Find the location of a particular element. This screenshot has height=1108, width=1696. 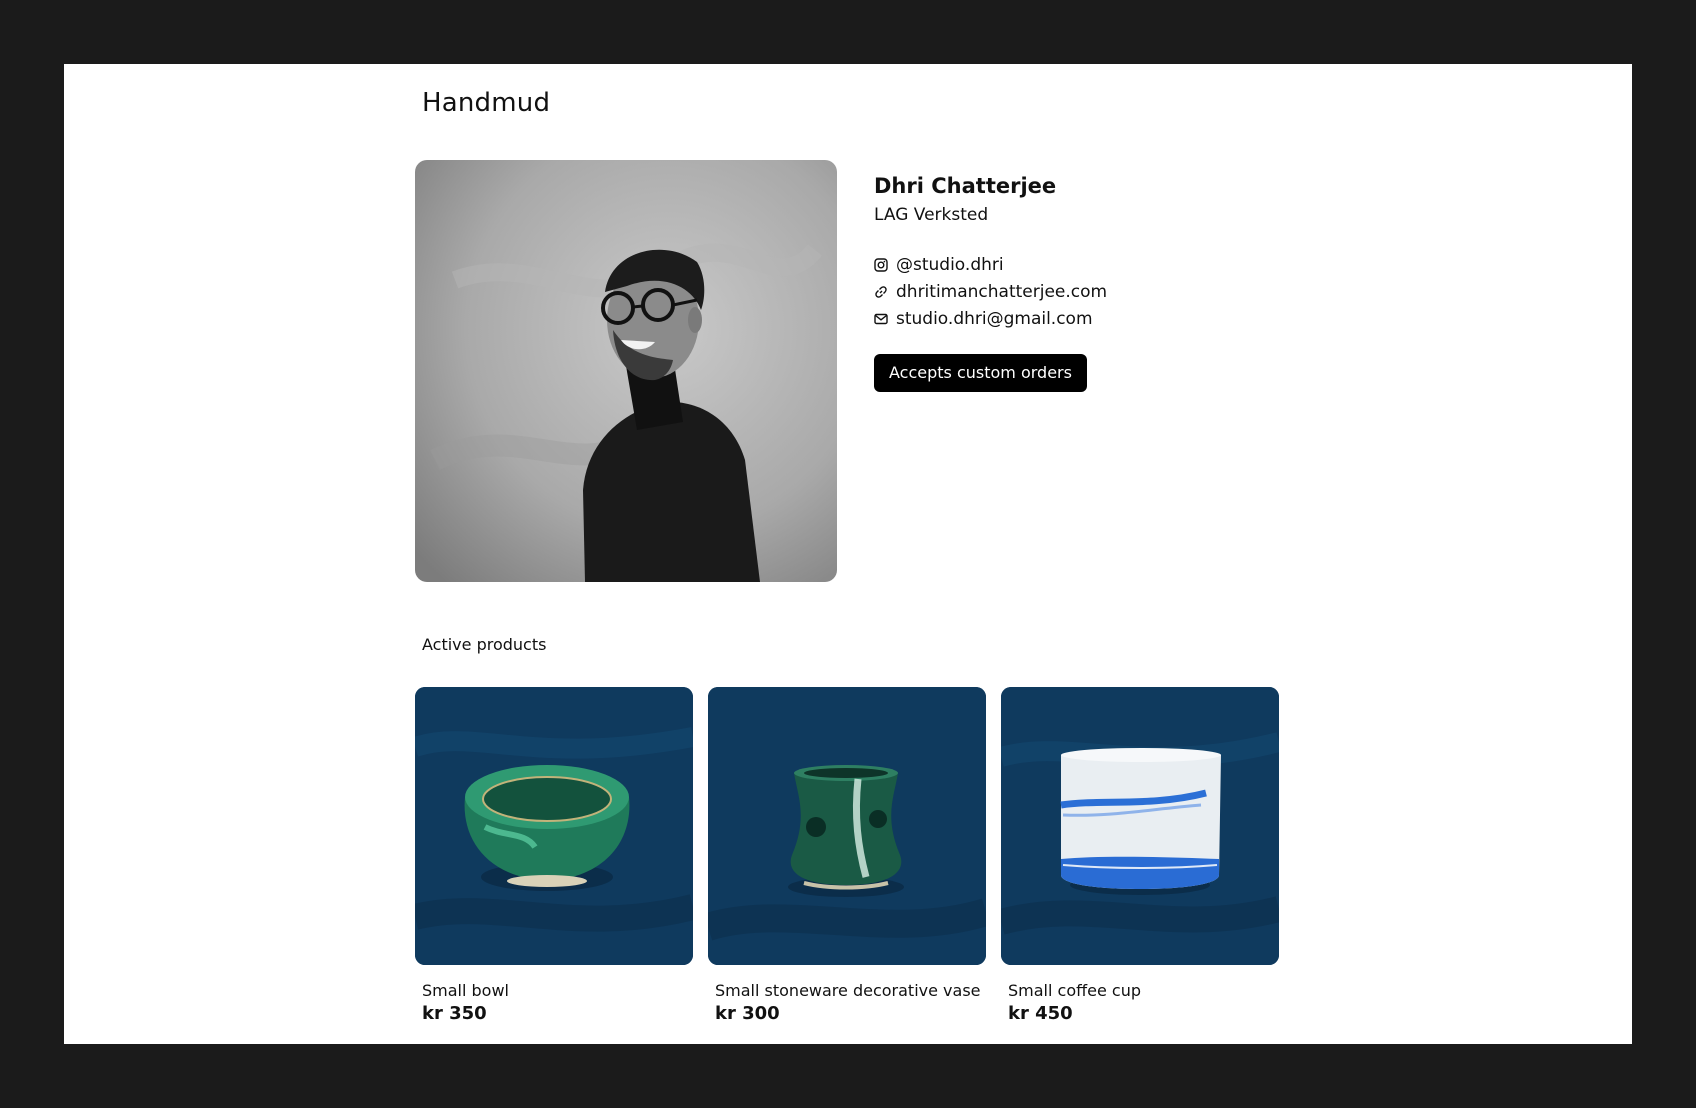

instagram-handle: @studio.dhri is located at coordinates (950, 264).